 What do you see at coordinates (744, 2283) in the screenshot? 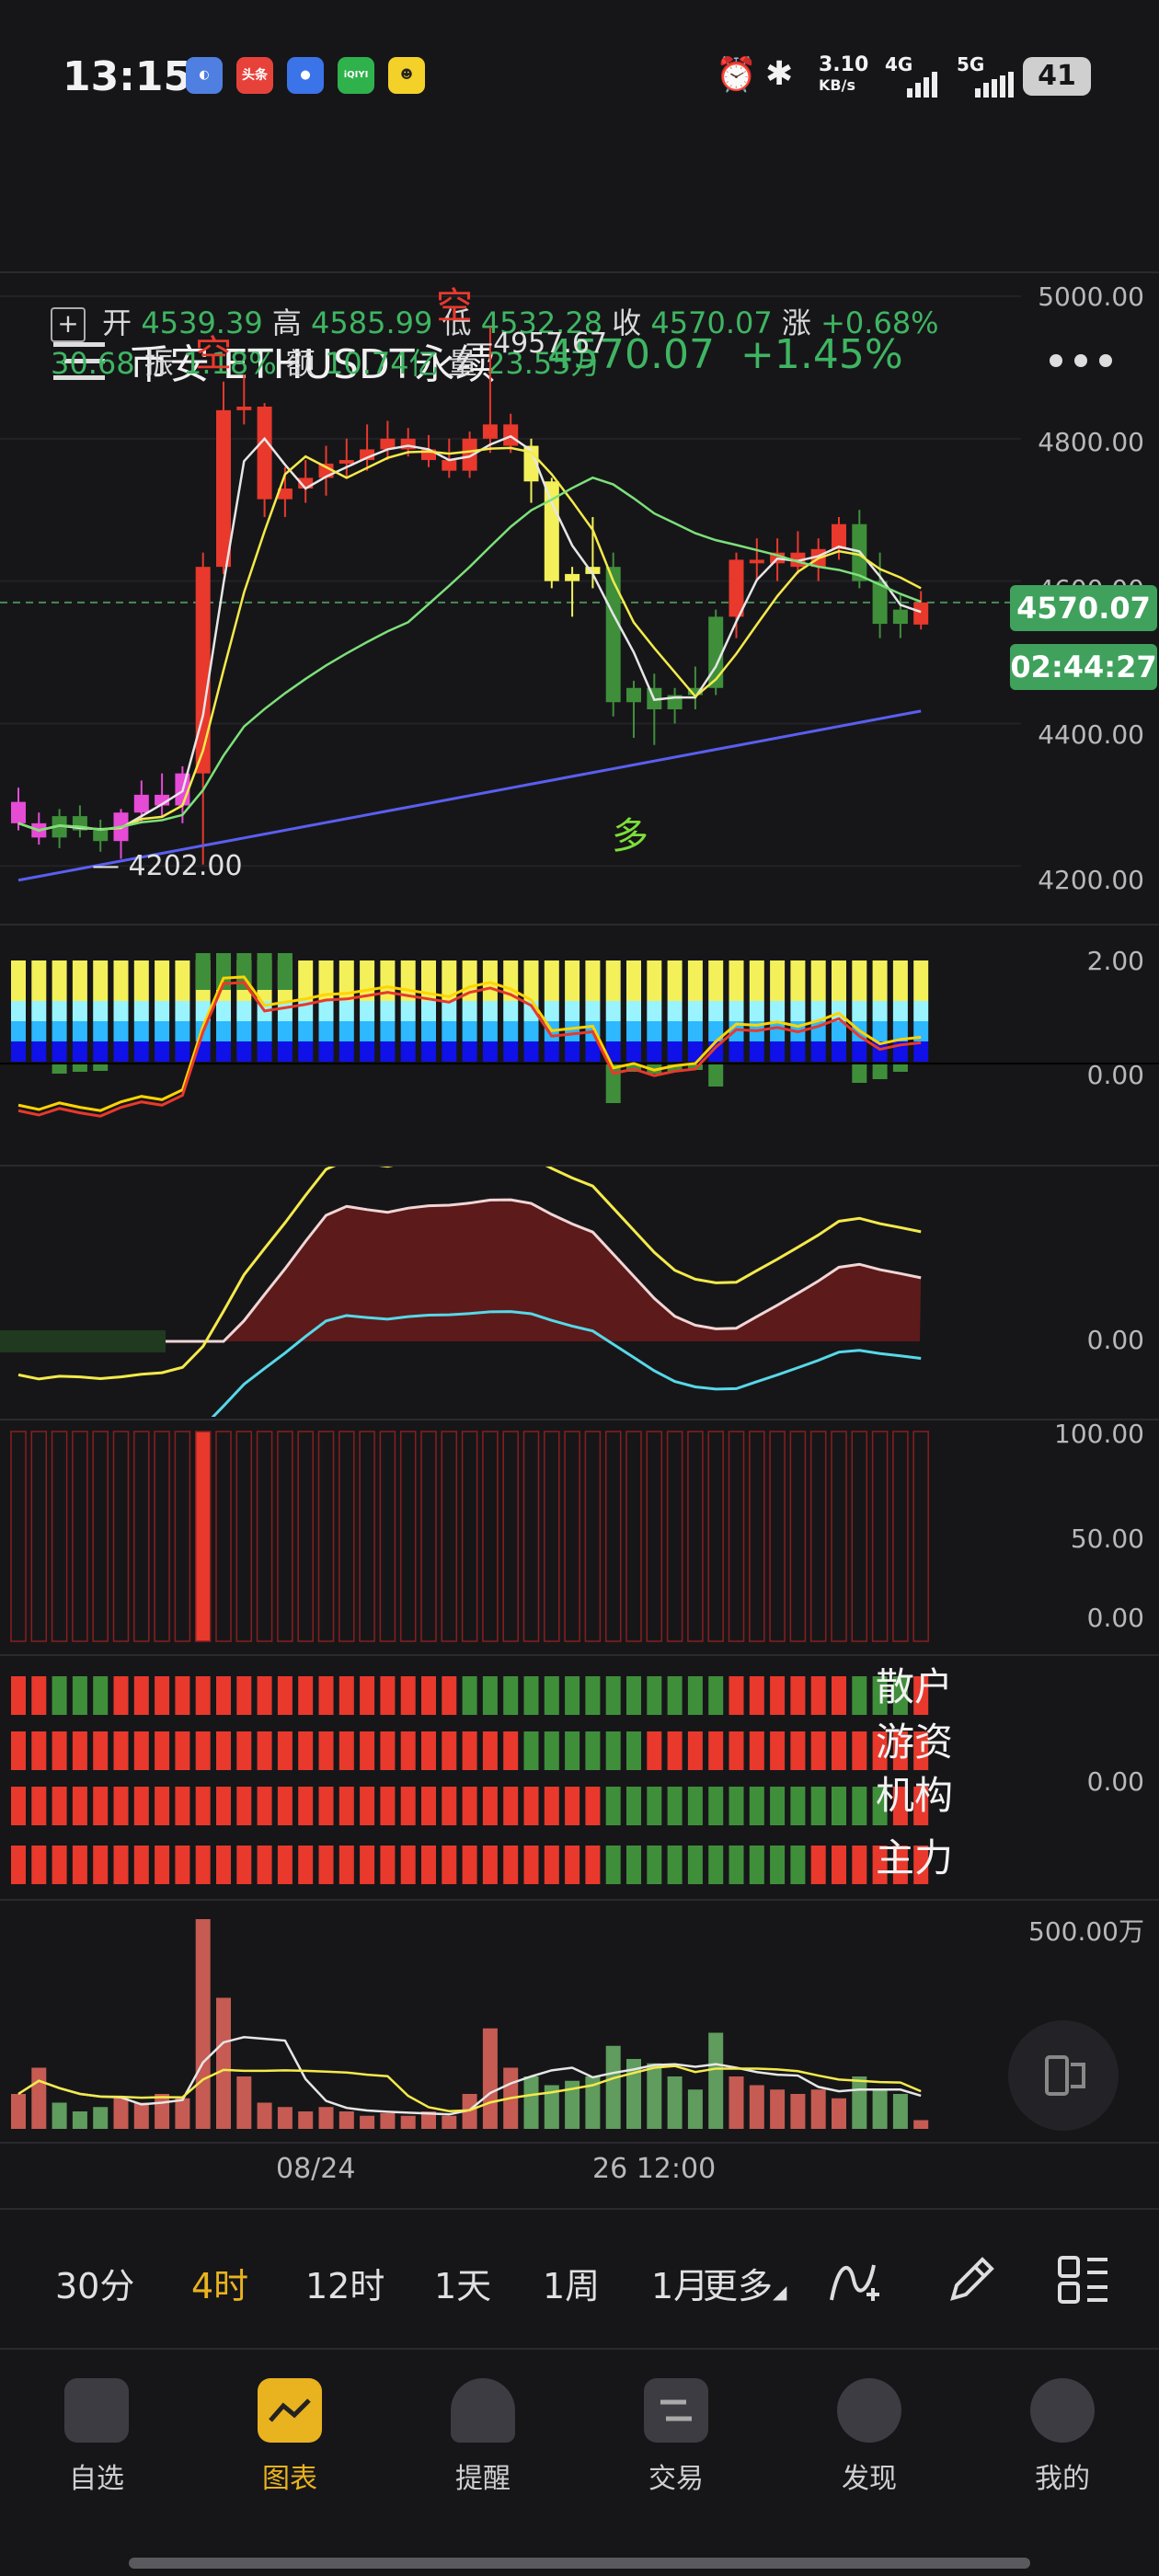
I see `tf-more: 更多◢` at bounding box center [744, 2283].